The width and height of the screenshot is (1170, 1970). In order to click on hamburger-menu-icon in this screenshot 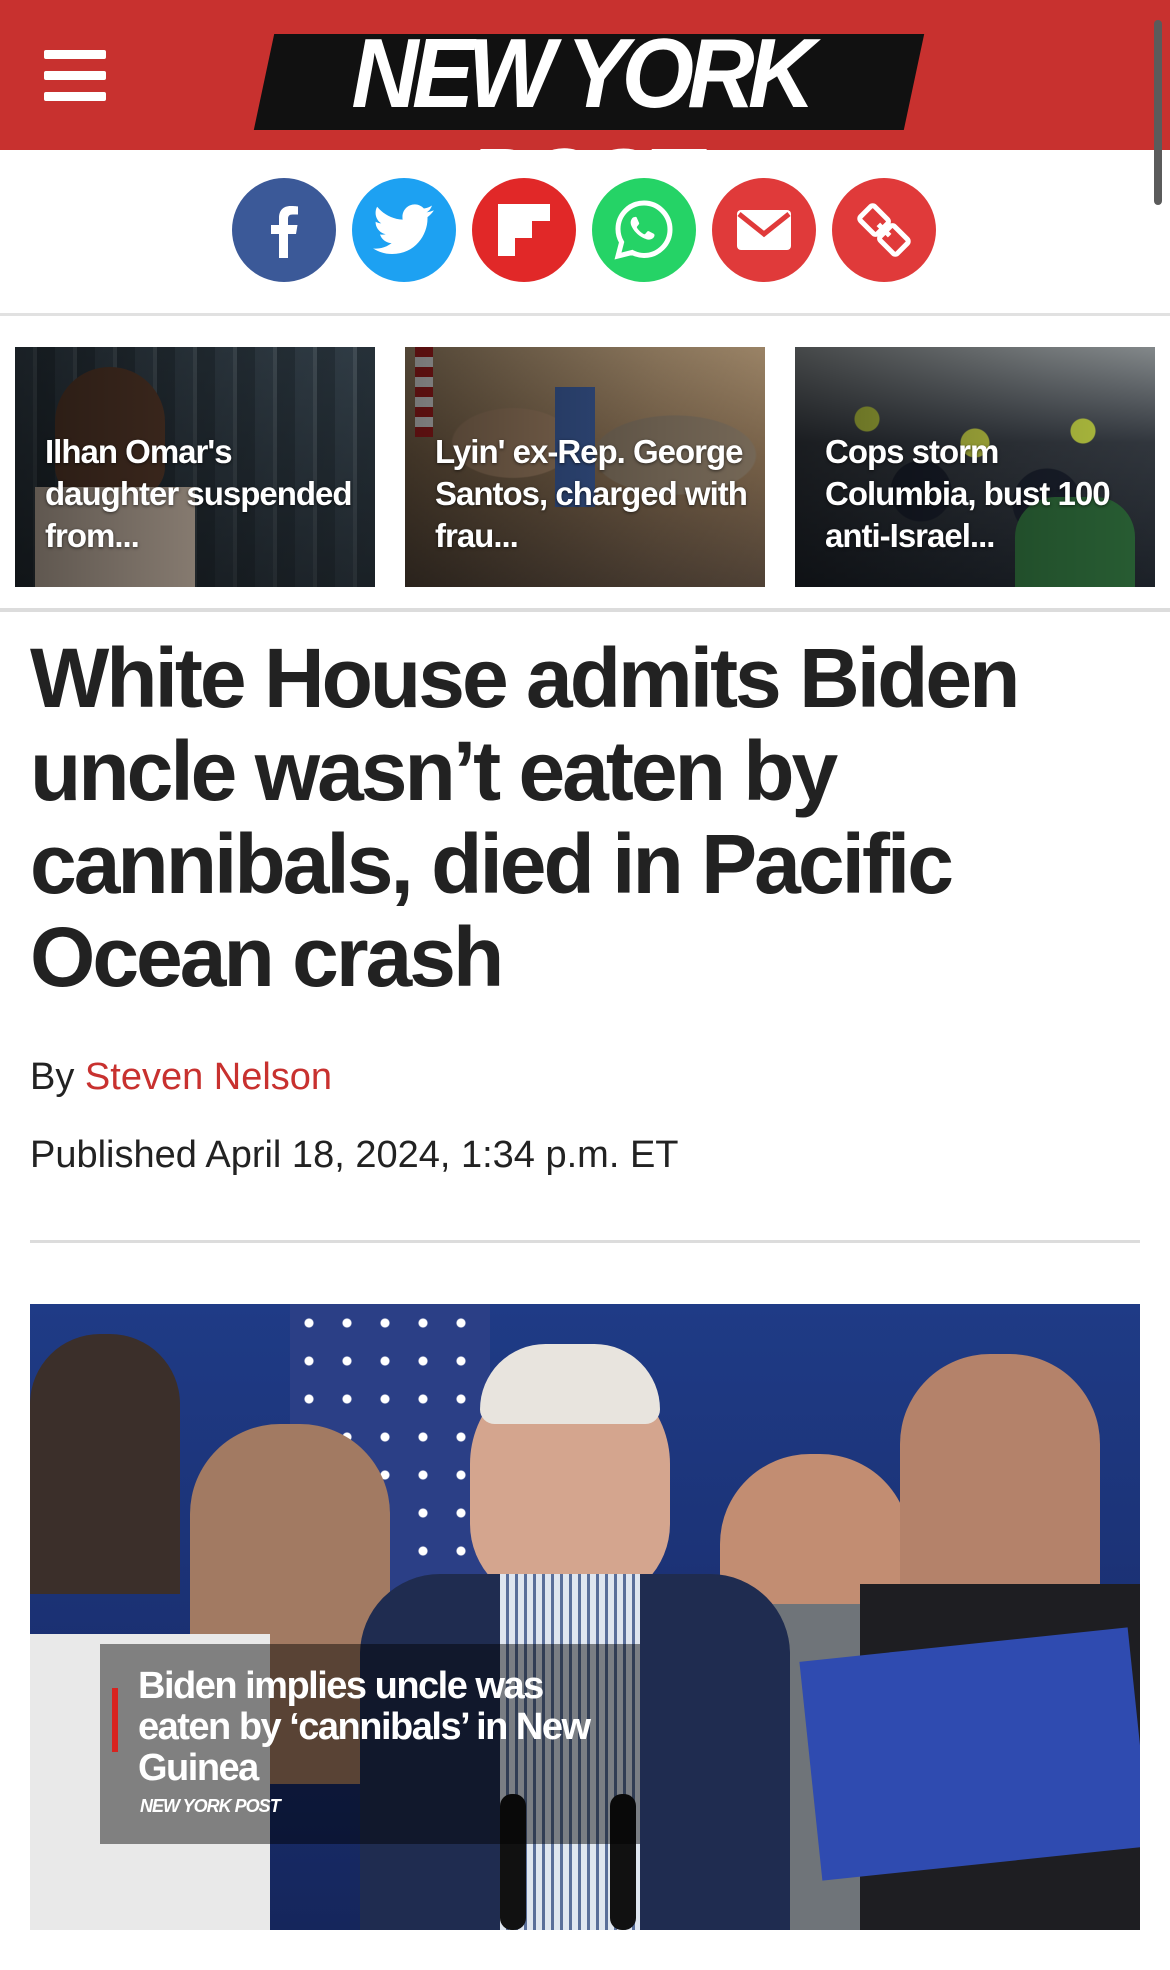, I will do `click(75, 76)`.